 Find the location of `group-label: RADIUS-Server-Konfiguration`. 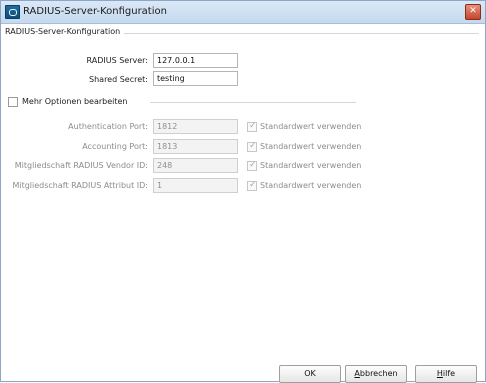

group-label: RADIUS-Server-Konfiguration is located at coordinates (63, 31).